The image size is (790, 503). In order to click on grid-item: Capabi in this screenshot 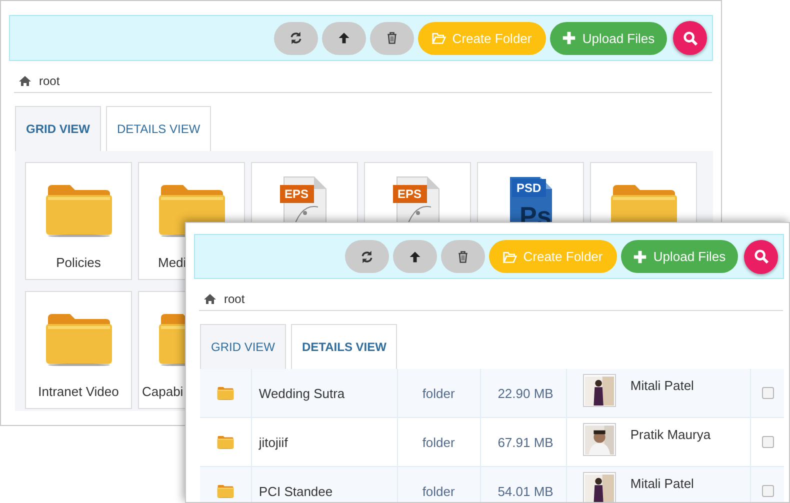, I will do `click(162, 350)`.